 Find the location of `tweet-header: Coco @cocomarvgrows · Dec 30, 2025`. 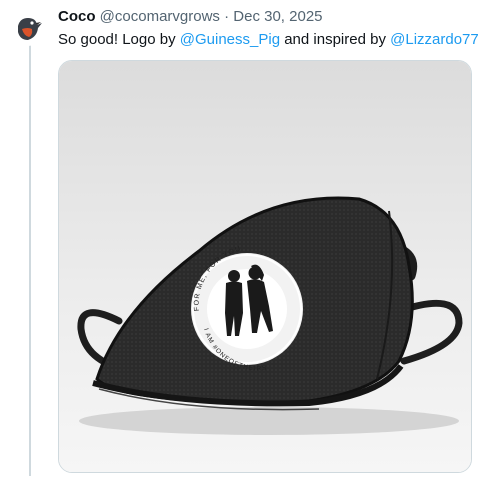

tweet-header: Coco @cocomarvgrows · Dec 30, 2025 is located at coordinates (190, 17).